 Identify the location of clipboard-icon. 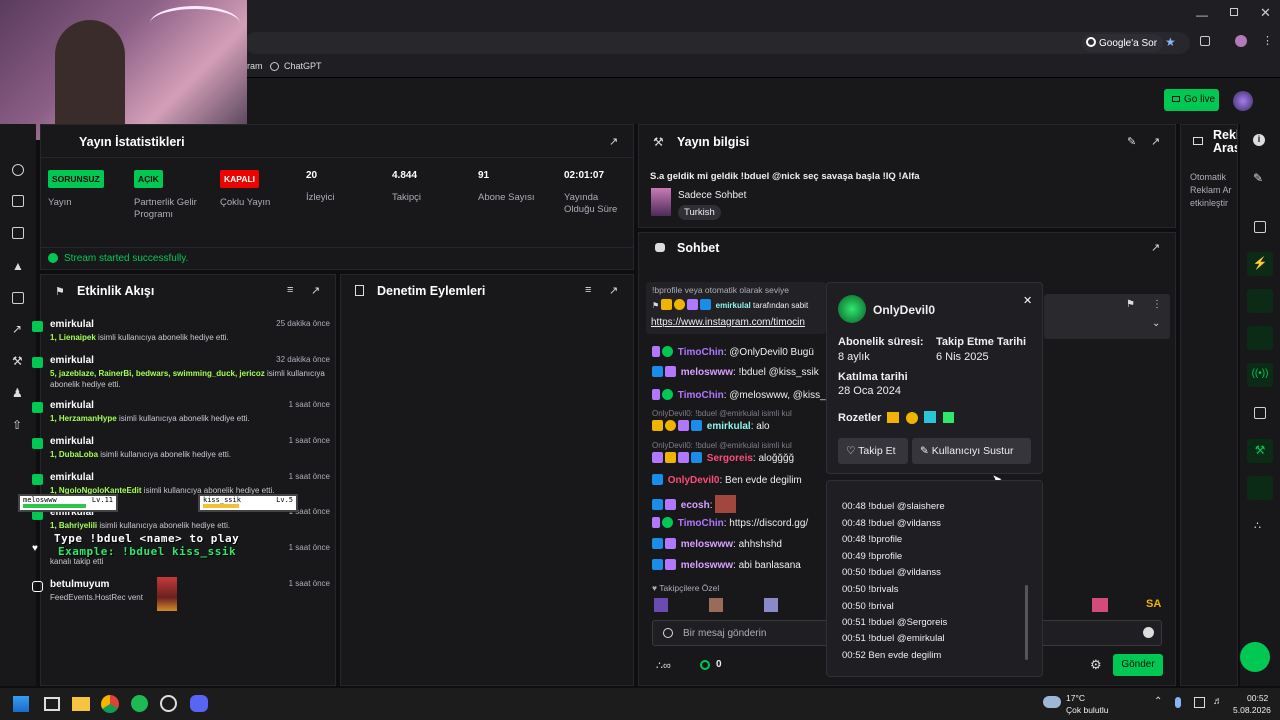
(1260, 301).